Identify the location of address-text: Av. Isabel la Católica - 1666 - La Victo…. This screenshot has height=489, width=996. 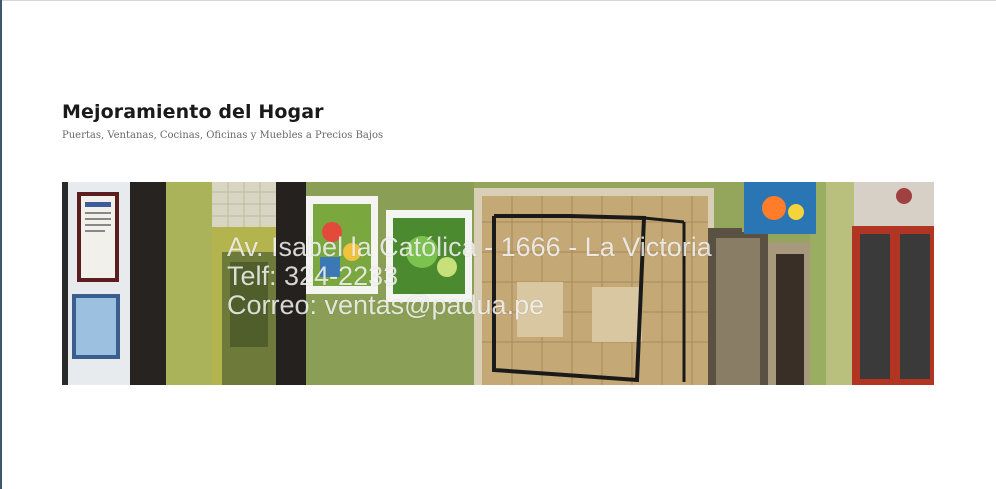
(469, 247).